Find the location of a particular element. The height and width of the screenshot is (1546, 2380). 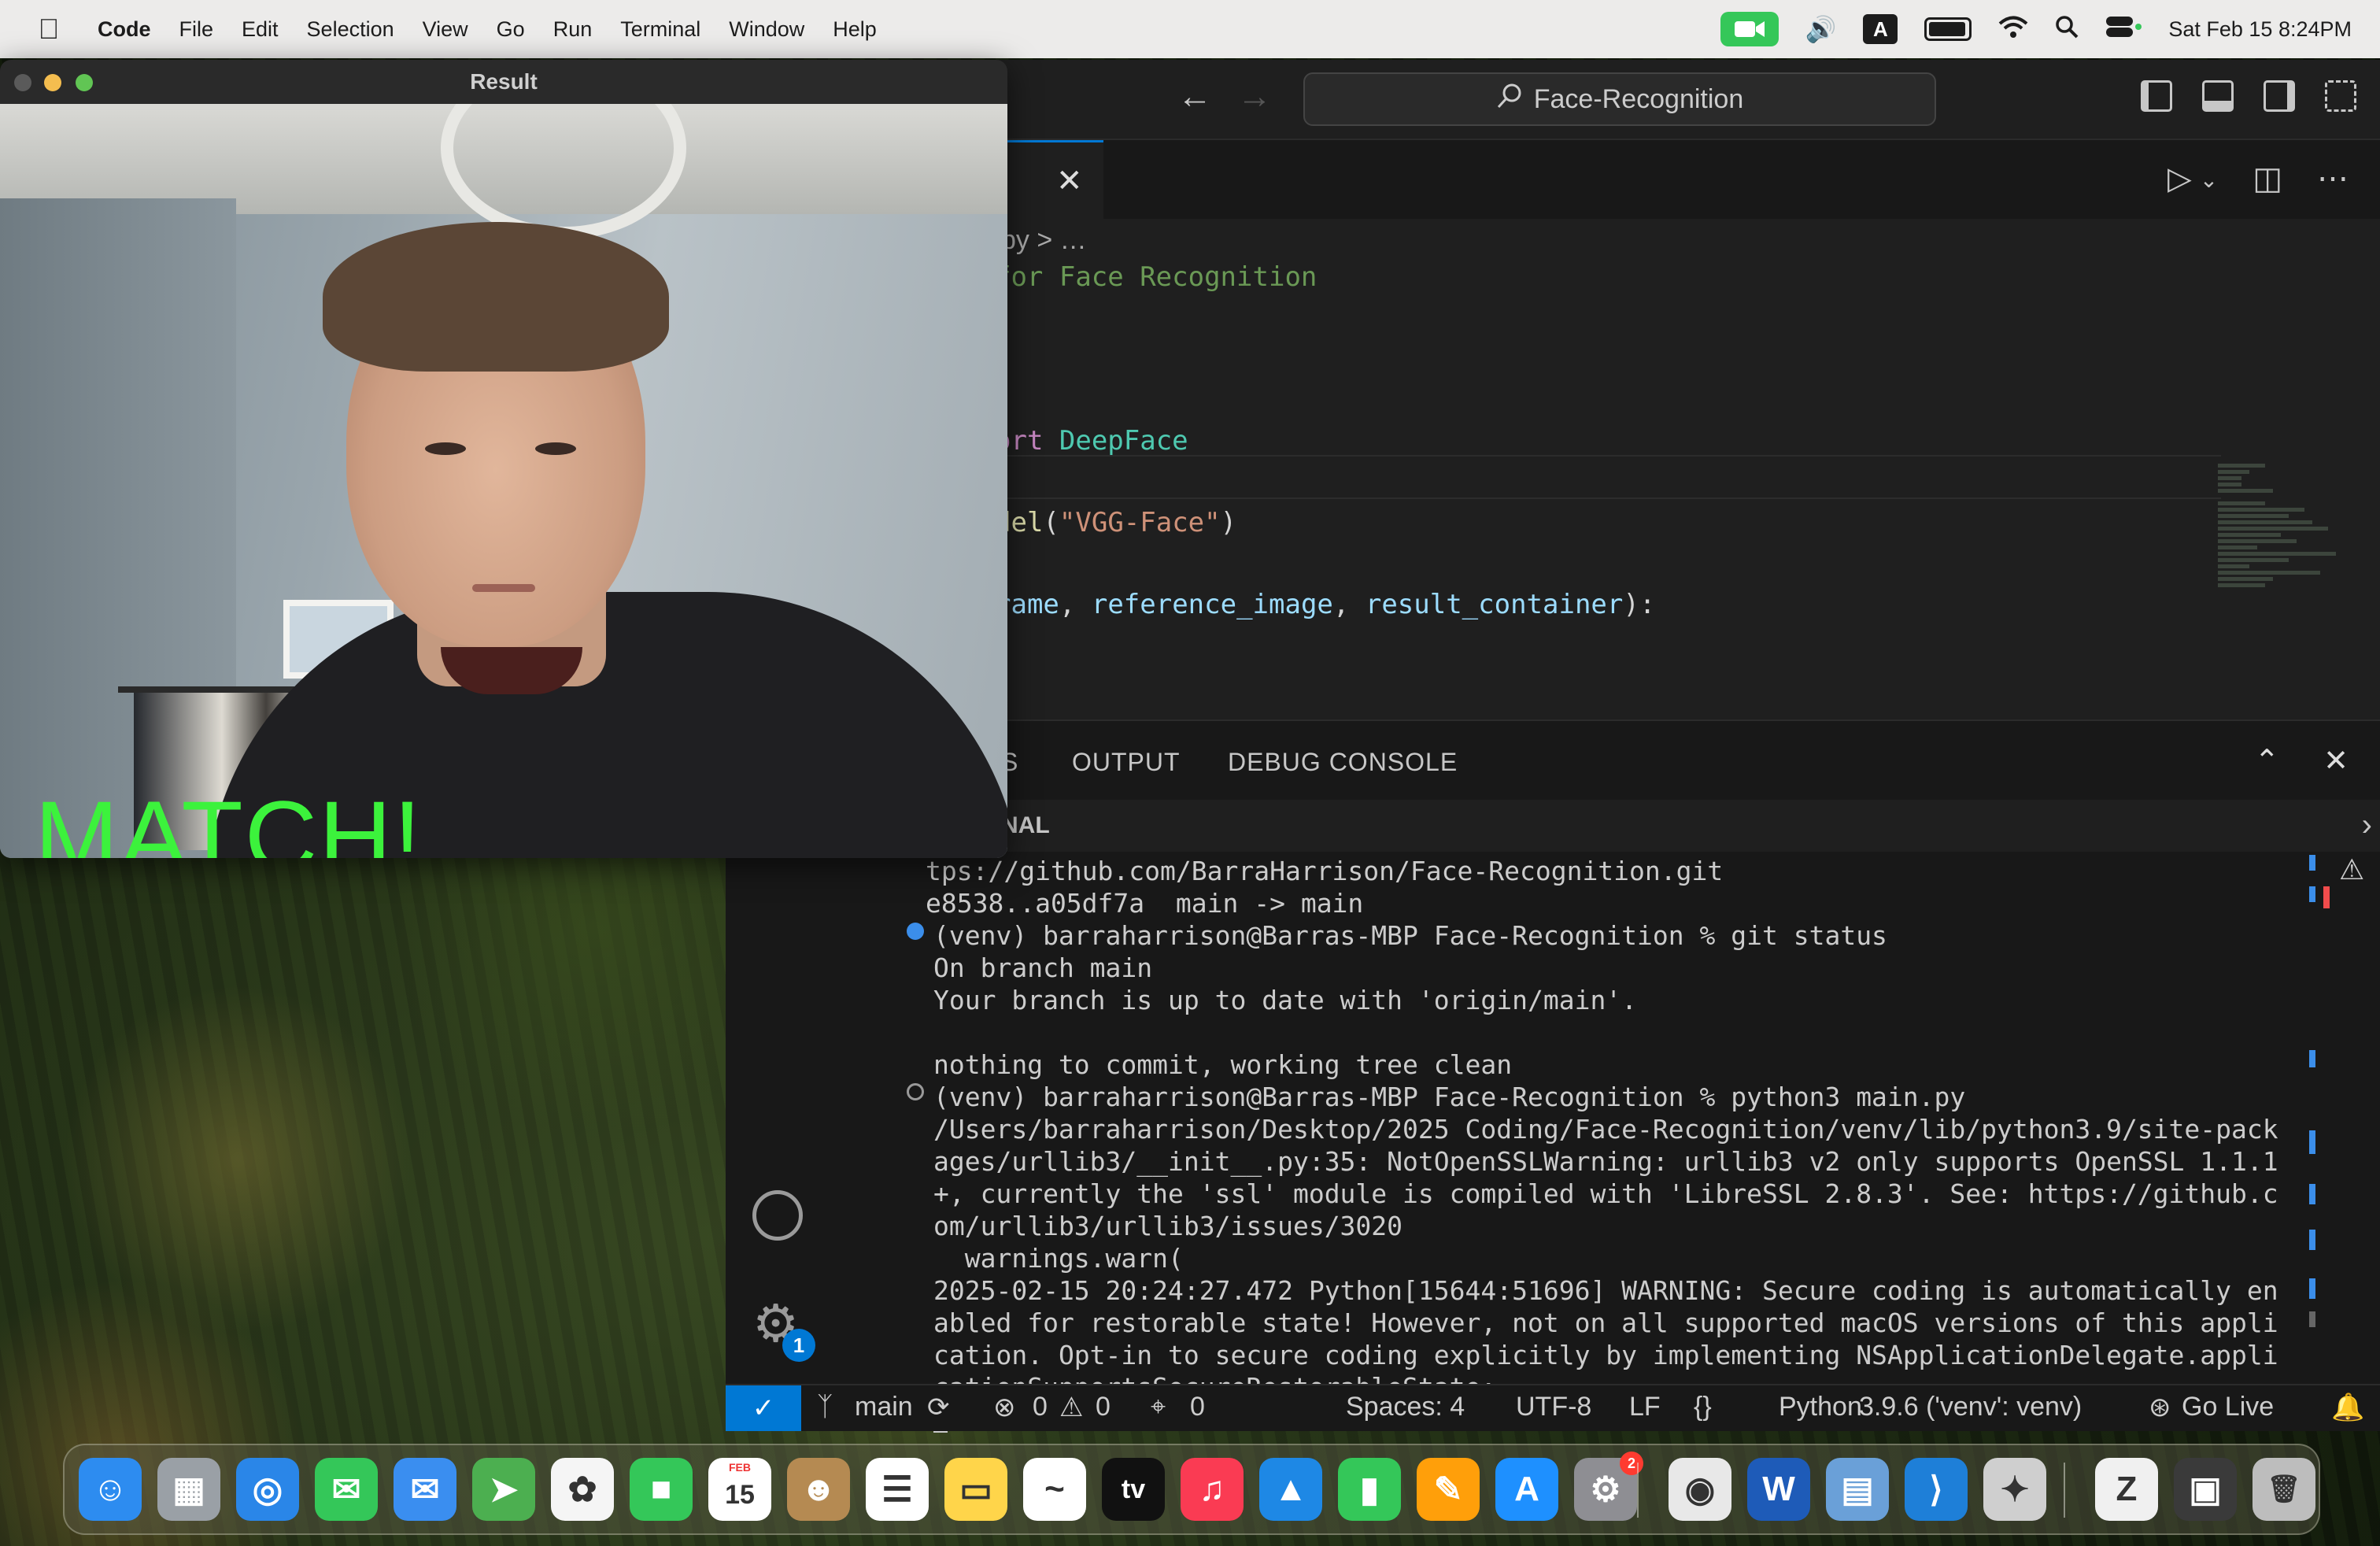

back-arrow-icon: ← is located at coordinates (1194, 97).